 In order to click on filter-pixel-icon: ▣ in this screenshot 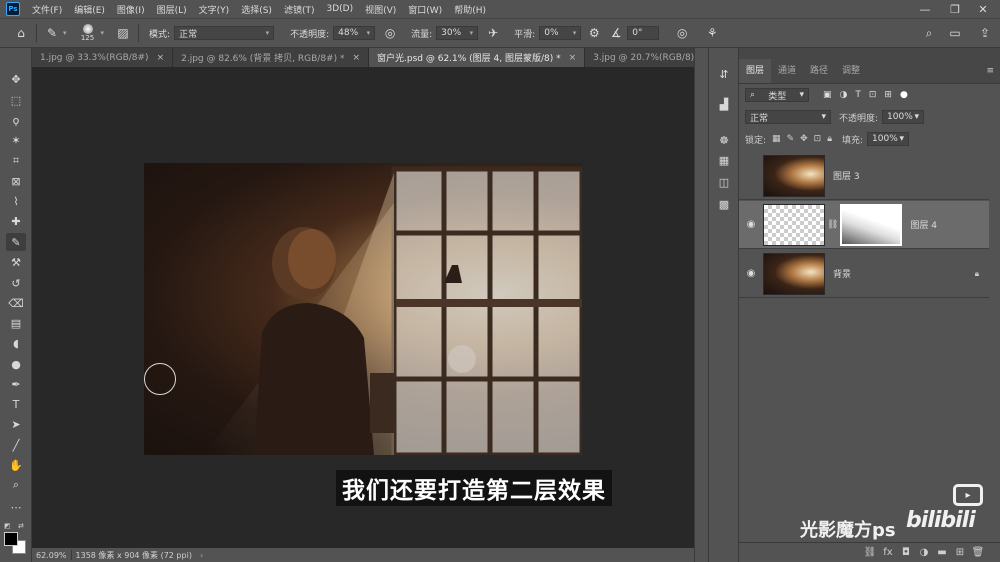, I will do `click(827, 95)`.